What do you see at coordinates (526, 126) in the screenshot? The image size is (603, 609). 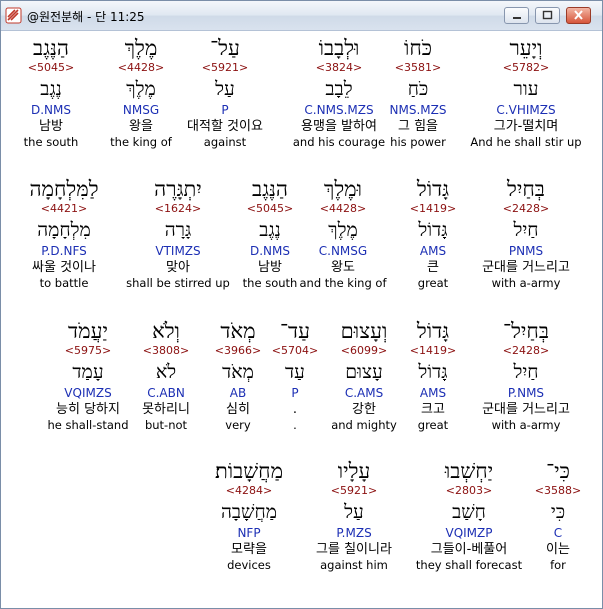 I see `korean-translation: 그가-떨치며` at bounding box center [526, 126].